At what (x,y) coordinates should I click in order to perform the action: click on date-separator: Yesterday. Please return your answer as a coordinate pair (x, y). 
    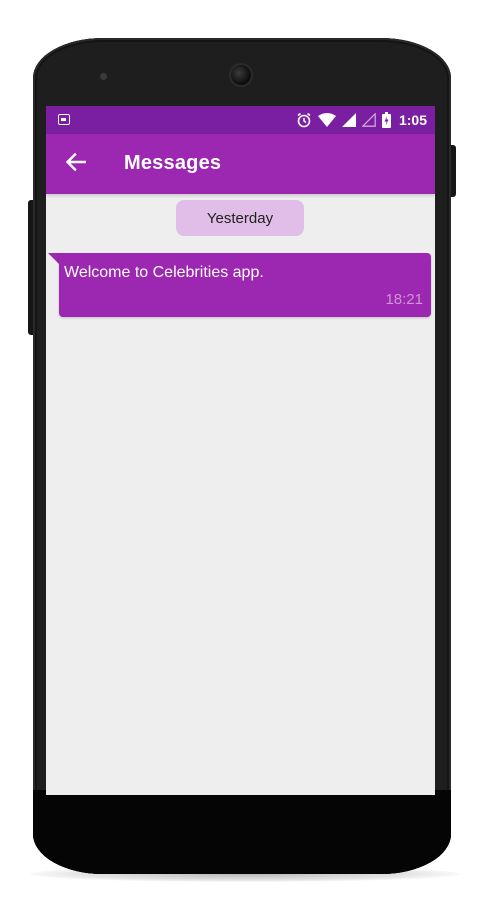
    Looking at the image, I should click on (240, 218).